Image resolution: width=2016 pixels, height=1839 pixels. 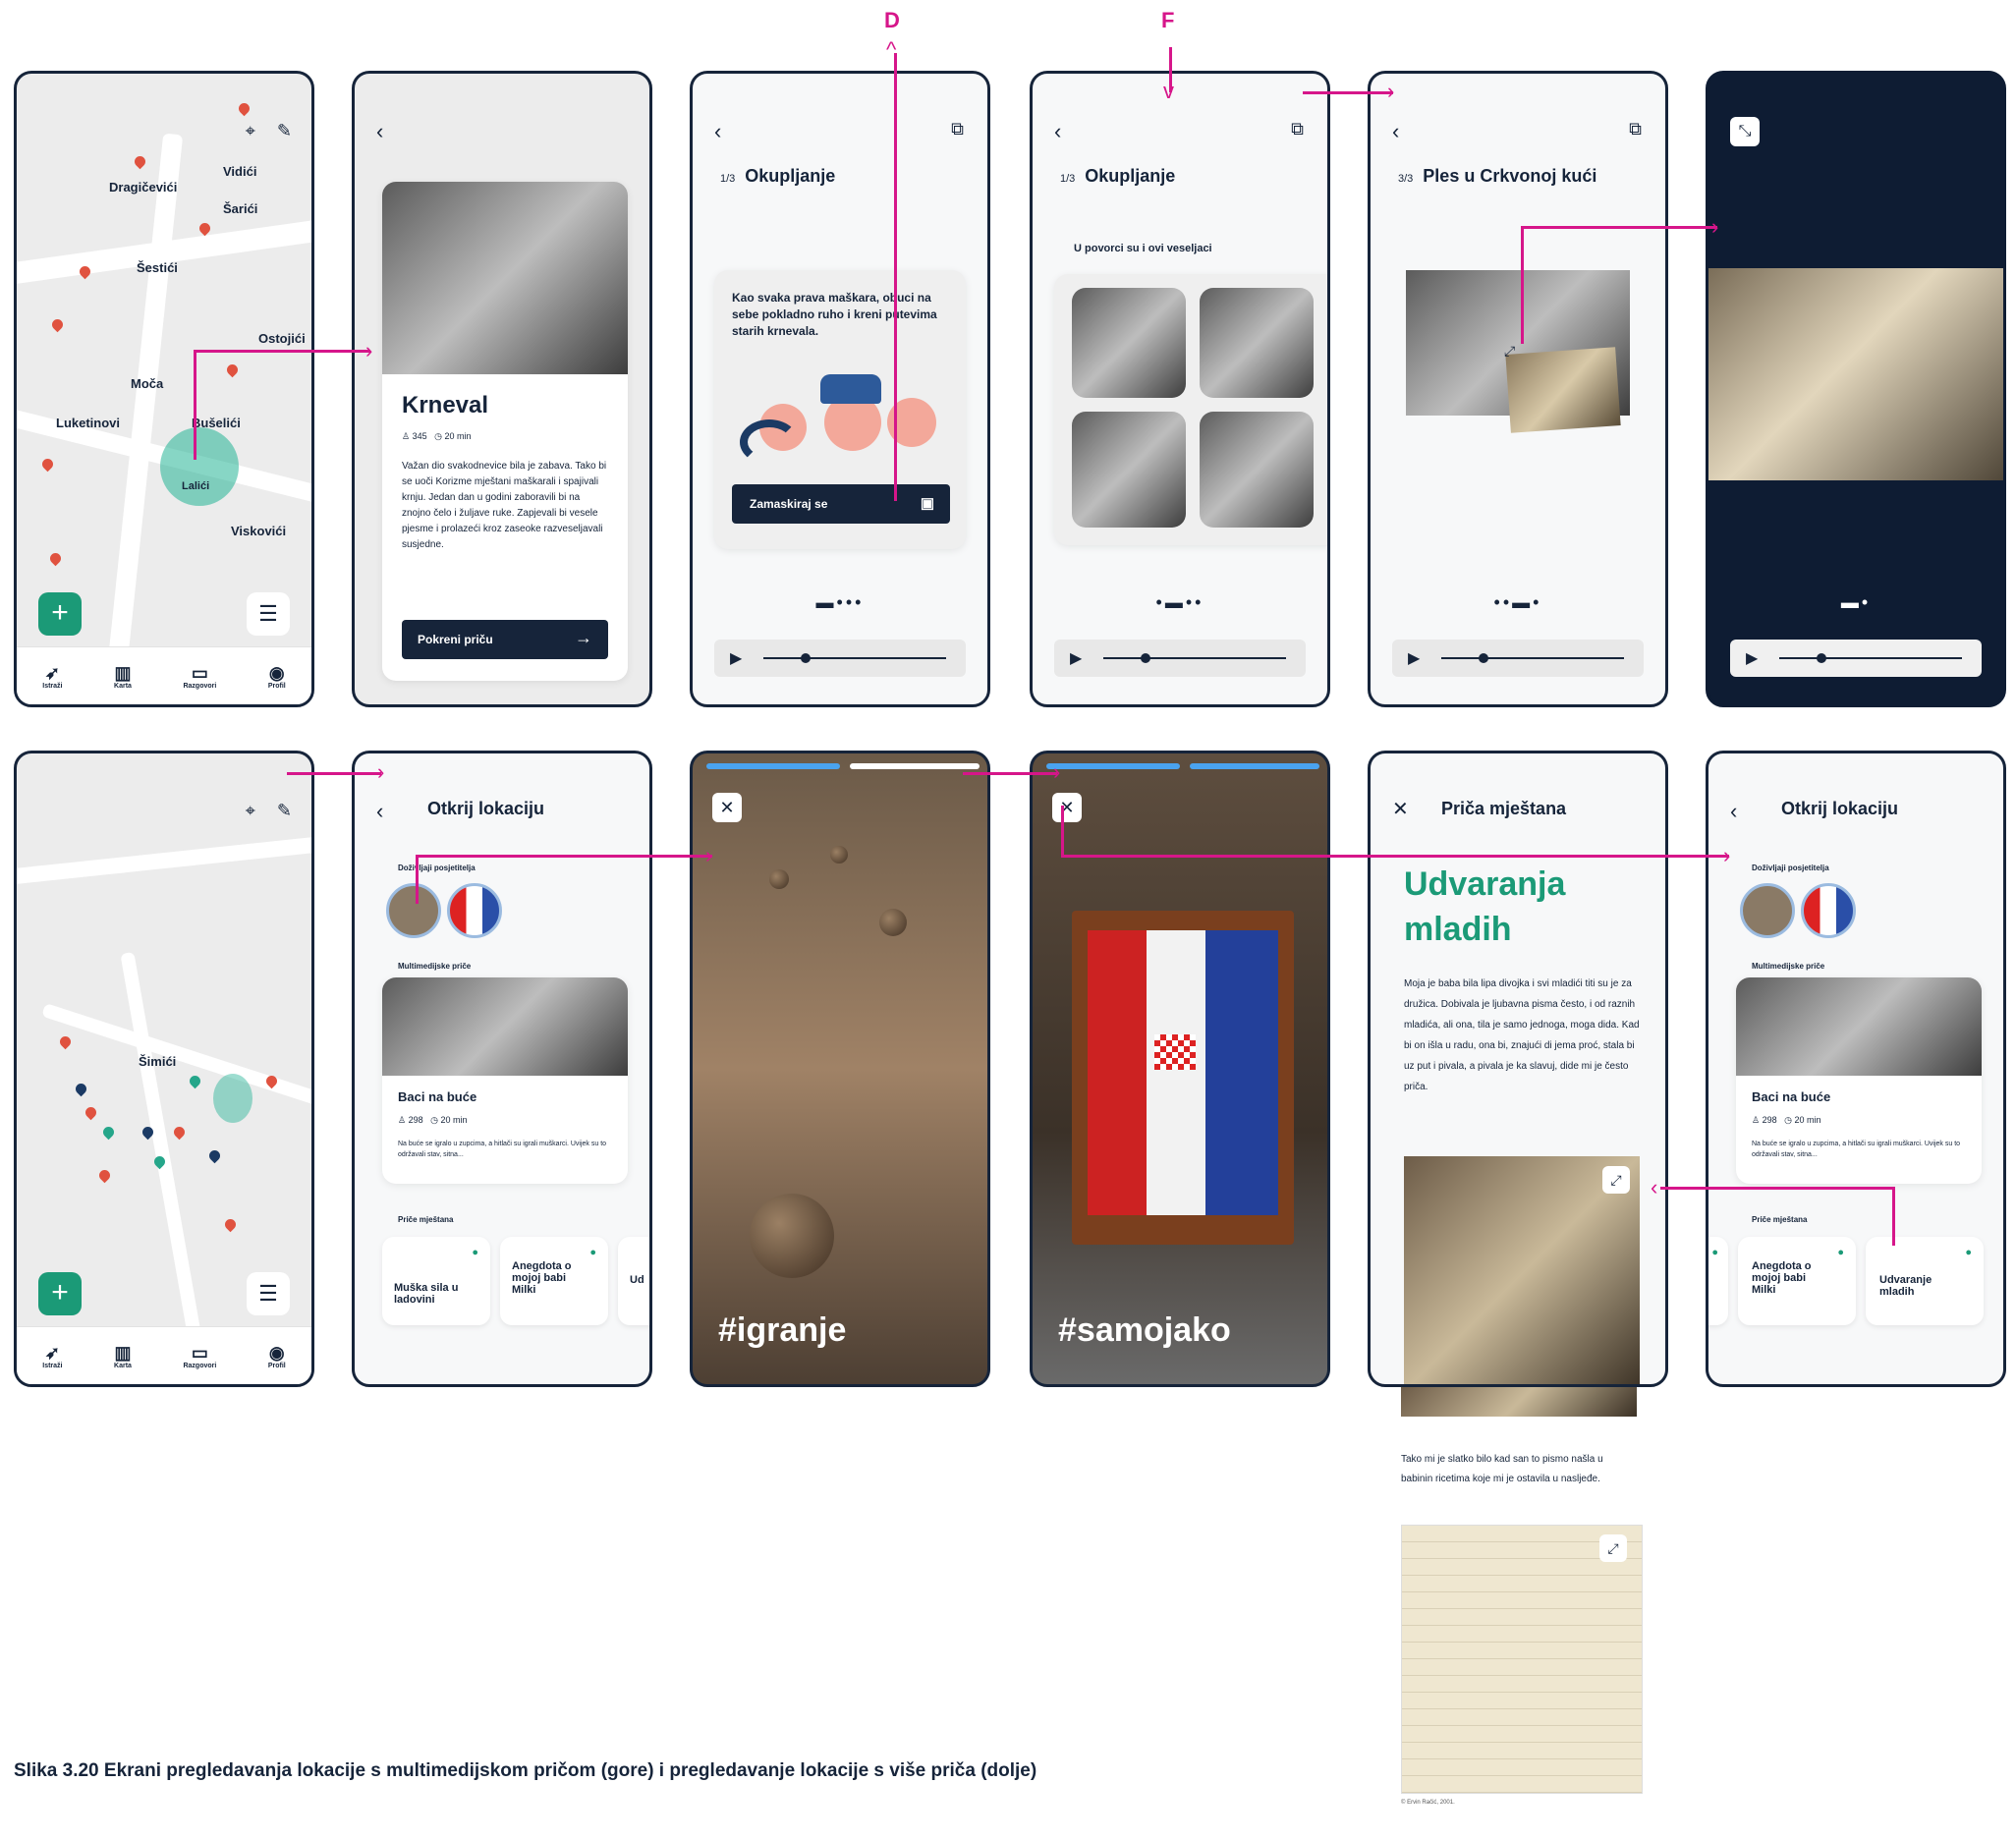 What do you see at coordinates (1718, 1281) in the screenshot?
I see `local-story-item: ●` at bounding box center [1718, 1281].